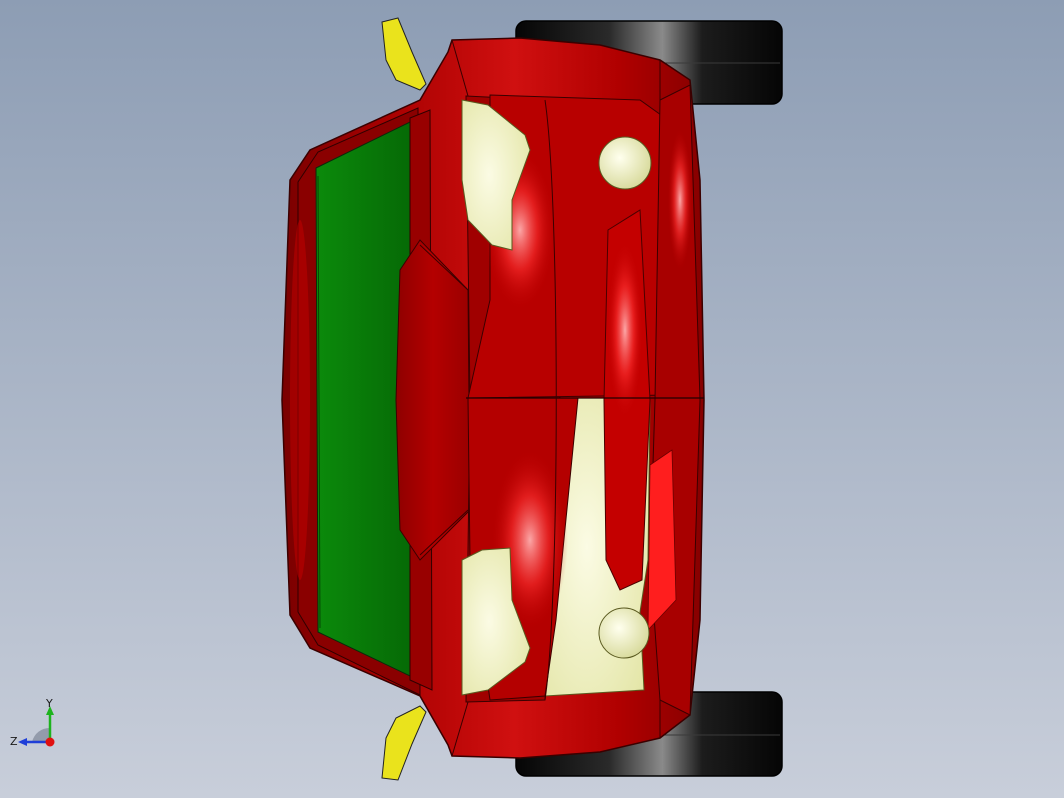 This screenshot has height=798, width=1064. I want to click on y-axis-label: Y, so click(49, 703).